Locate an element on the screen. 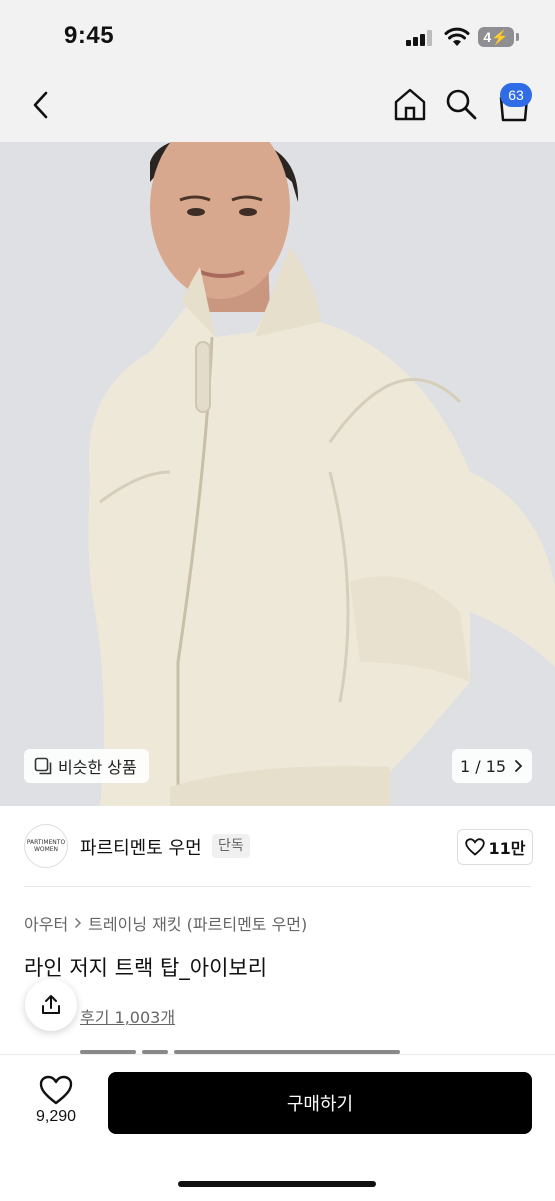 The width and height of the screenshot is (555, 1201). battery-level: 4 is located at coordinates (487, 37).